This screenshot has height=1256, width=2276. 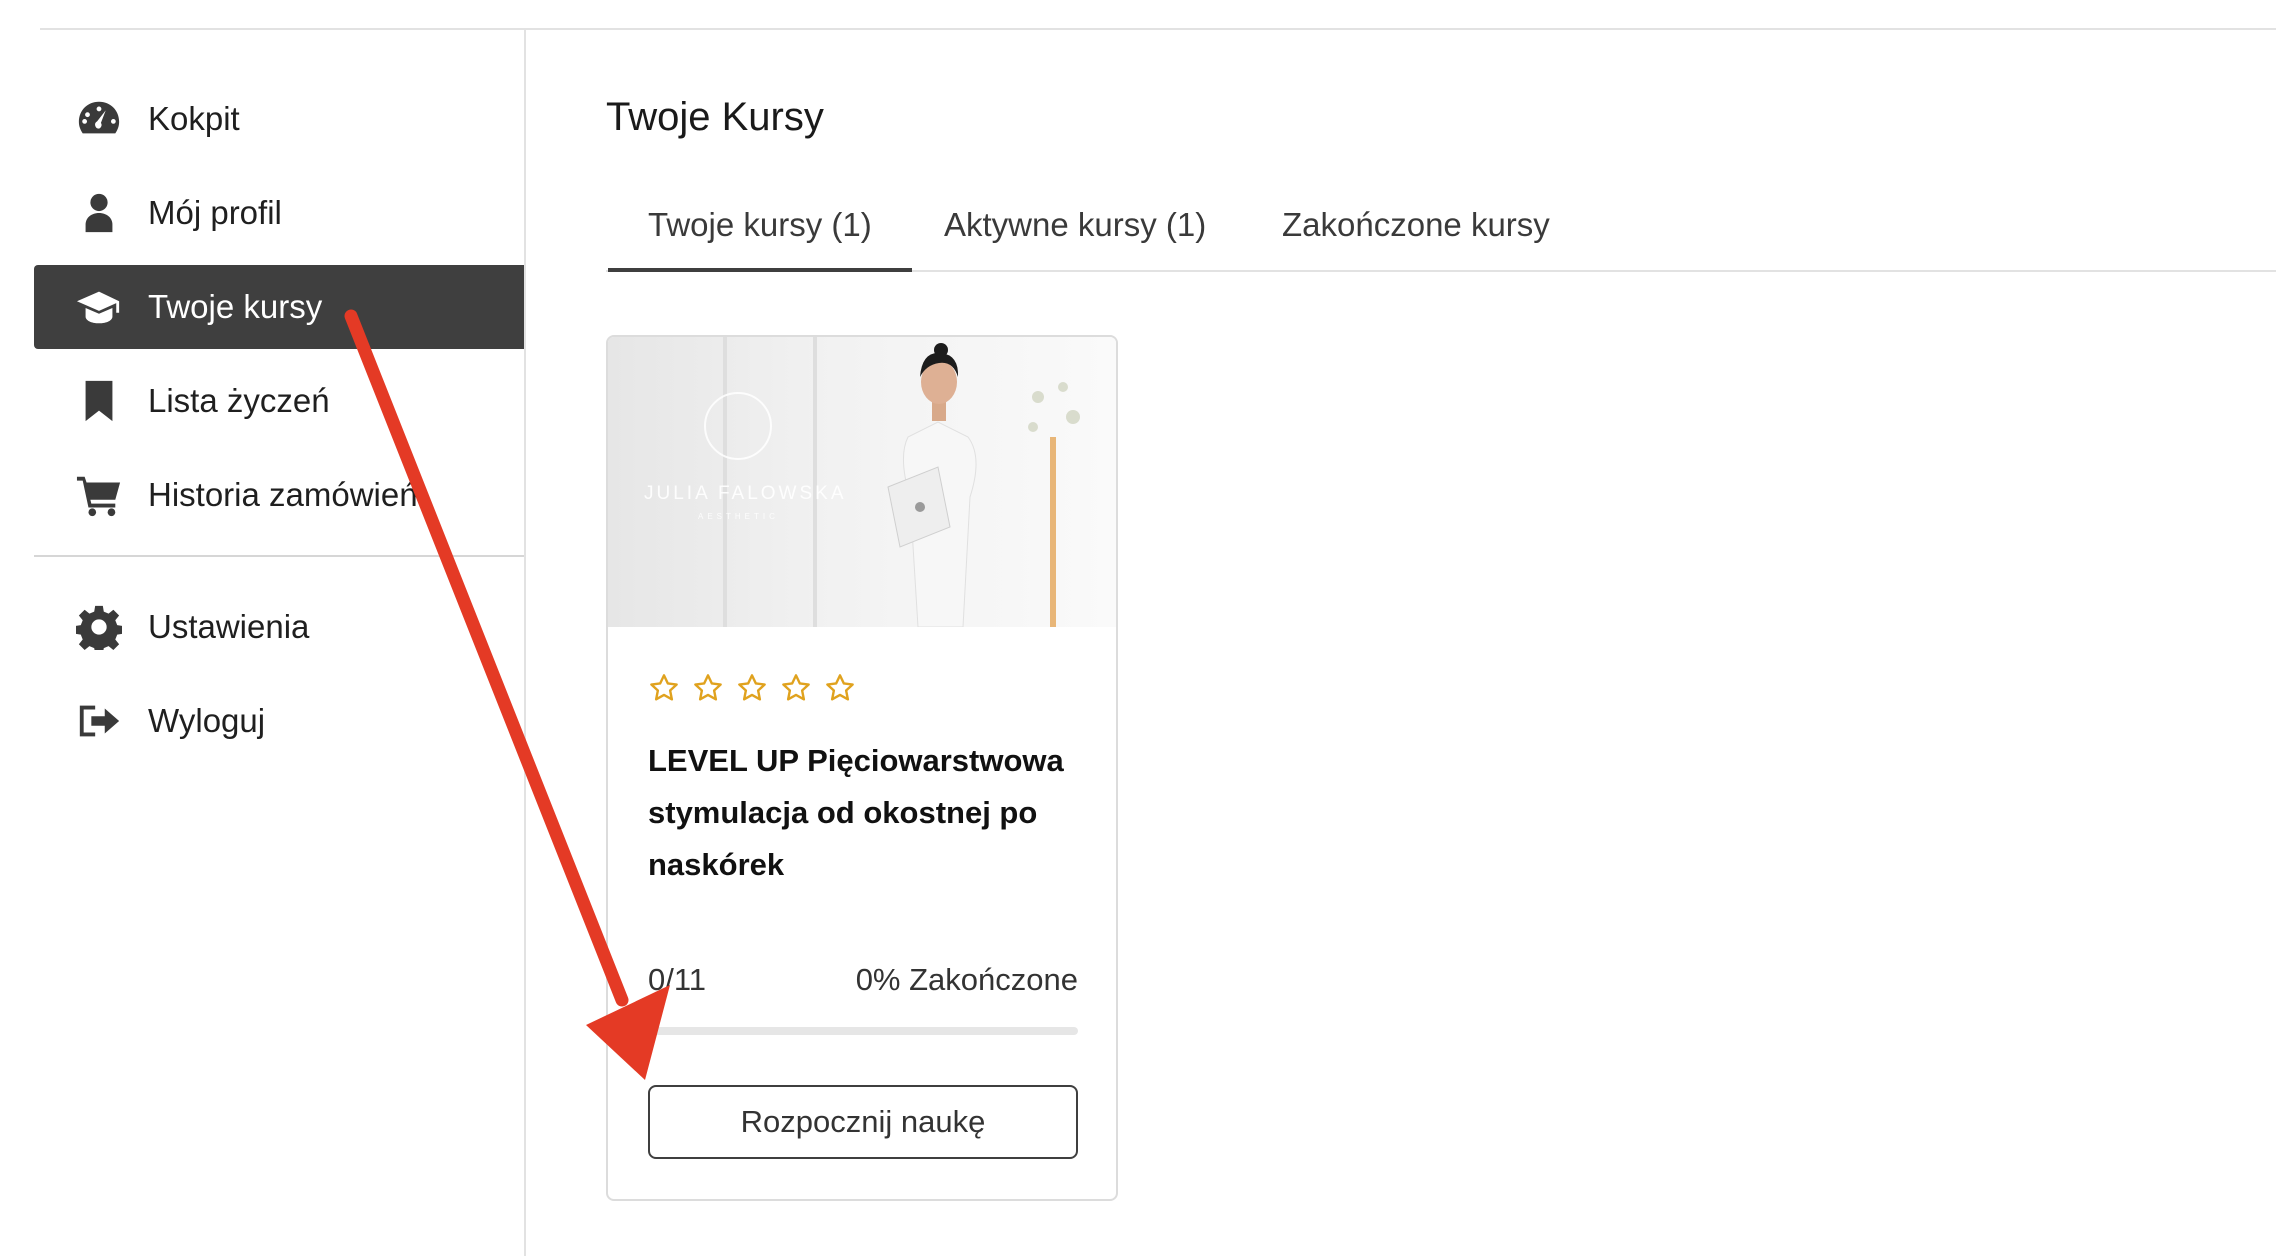 I want to click on tab-completed-courses: Zakończone kursy, so click(x=1416, y=225).